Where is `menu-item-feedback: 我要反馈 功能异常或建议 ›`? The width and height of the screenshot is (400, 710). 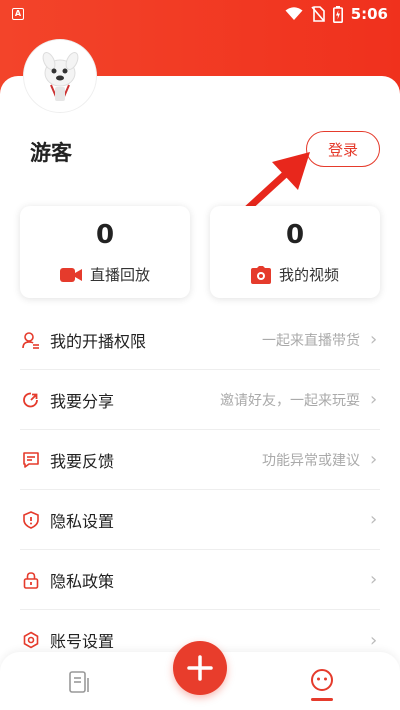 menu-item-feedback: 我要反馈 功能异常或建议 › is located at coordinates (200, 460).